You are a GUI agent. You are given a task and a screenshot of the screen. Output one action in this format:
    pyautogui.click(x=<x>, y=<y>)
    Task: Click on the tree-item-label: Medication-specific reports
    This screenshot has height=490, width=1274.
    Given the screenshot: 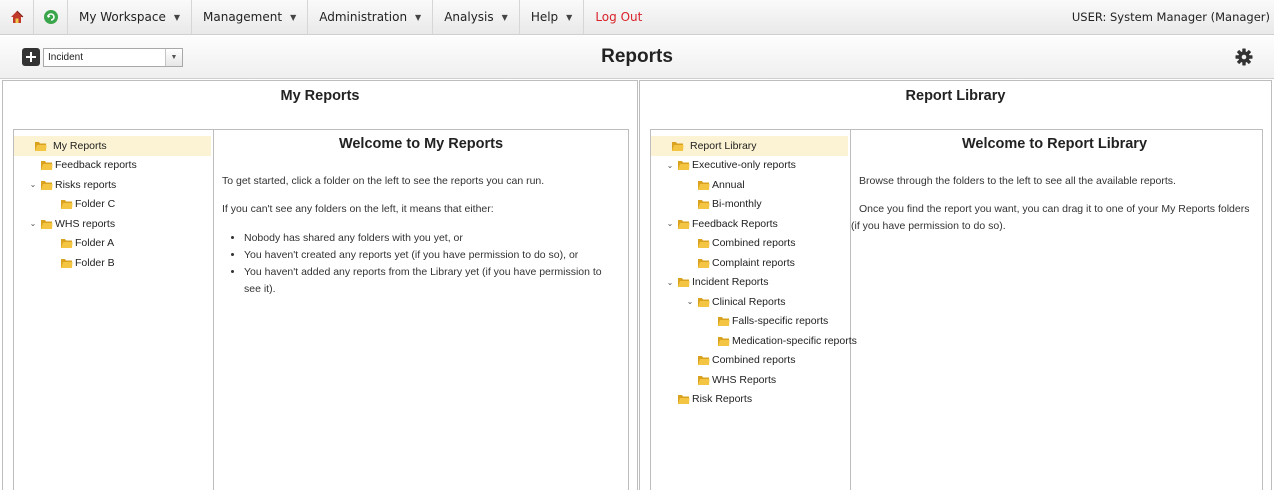 What is the action you would take?
    pyautogui.click(x=794, y=340)
    